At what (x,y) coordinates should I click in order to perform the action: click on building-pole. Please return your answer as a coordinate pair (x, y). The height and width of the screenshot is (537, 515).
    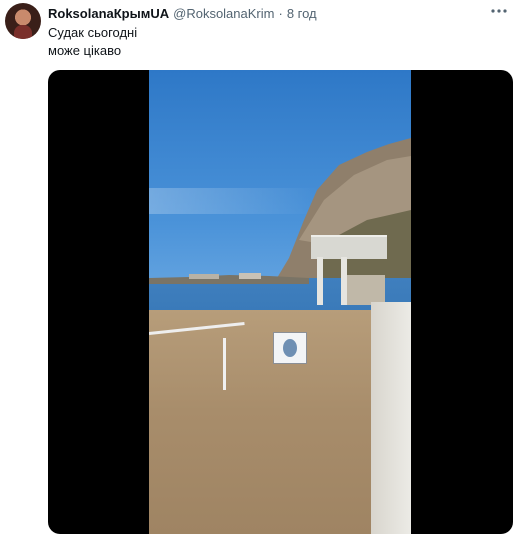
    Looking at the image, I should click on (320, 281).